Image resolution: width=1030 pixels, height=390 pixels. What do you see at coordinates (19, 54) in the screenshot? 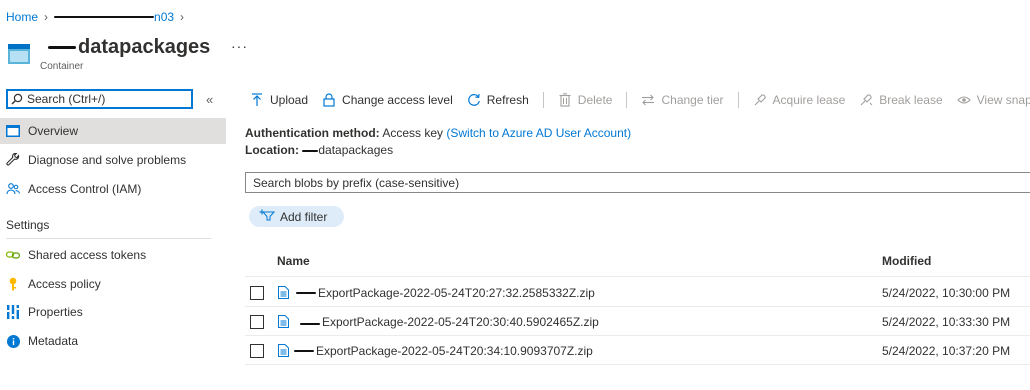
I see `container-icon` at bounding box center [19, 54].